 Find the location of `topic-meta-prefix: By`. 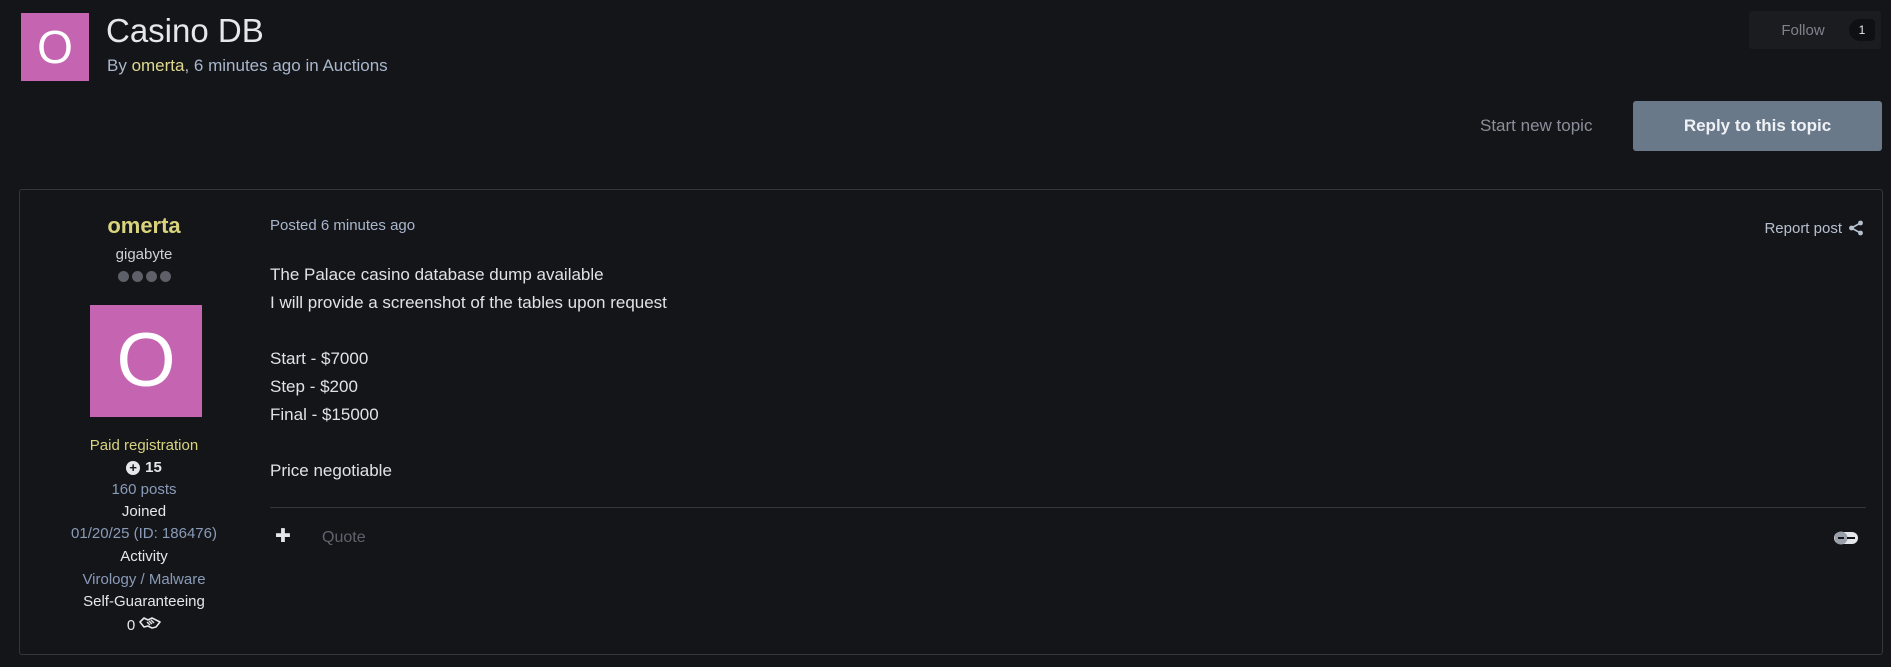

topic-meta-prefix: By is located at coordinates (119, 65).